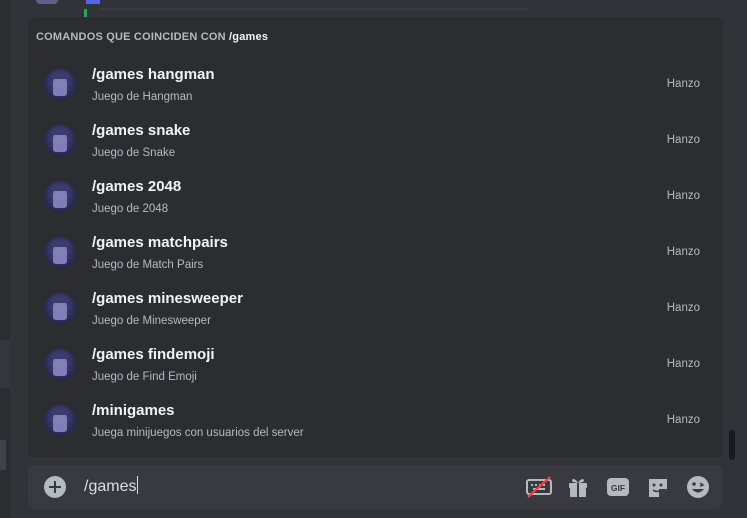 This screenshot has width=747, height=518. What do you see at coordinates (249, 37) in the screenshot?
I see `autocomplete-header-query: /games` at bounding box center [249, 37].